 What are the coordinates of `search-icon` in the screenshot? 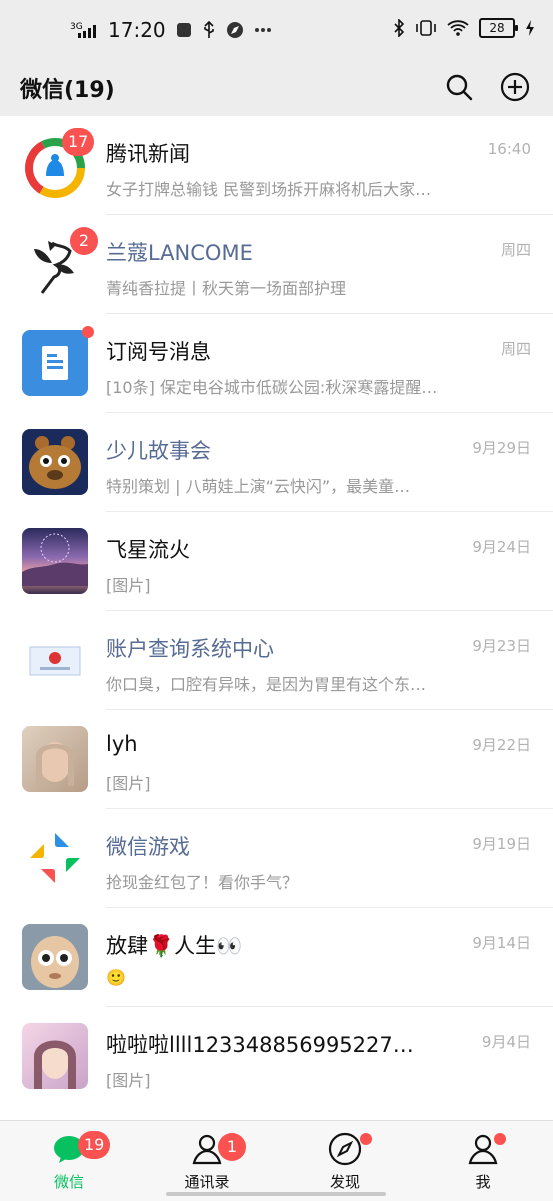 It's located at (459, 87).